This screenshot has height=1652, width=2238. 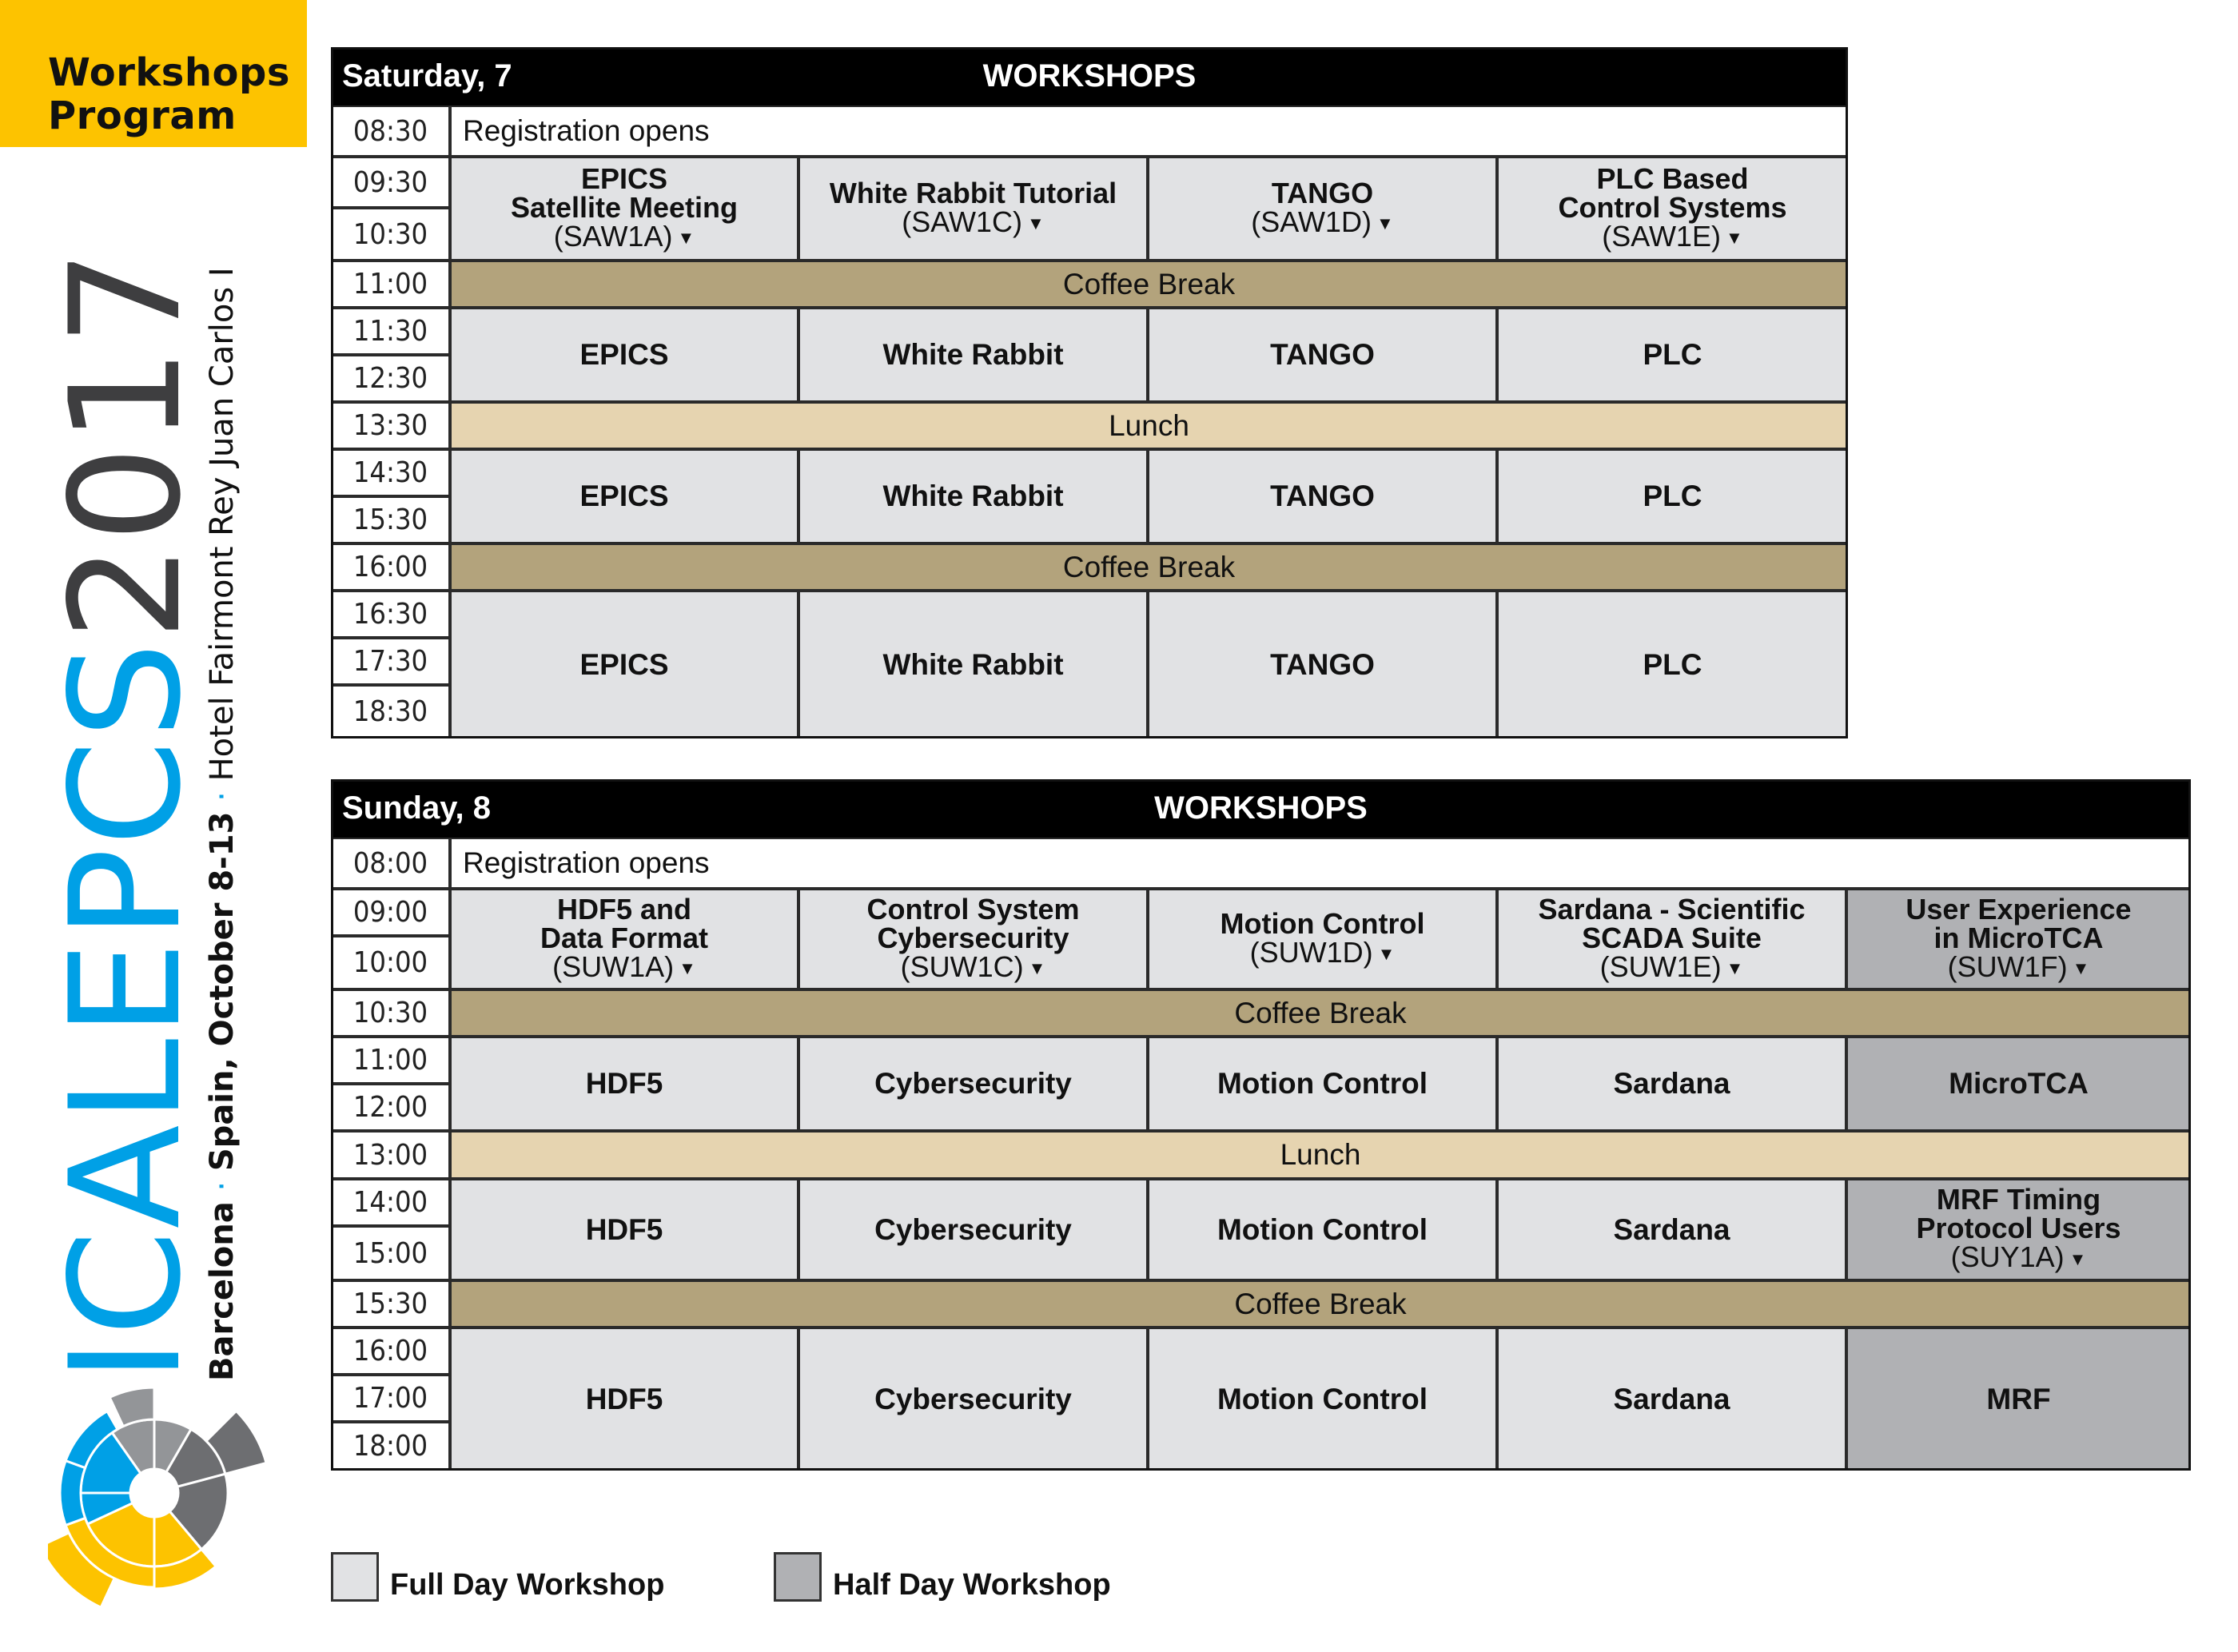 I want to click on time-slot: 13:00, so click(x=390, y=1155).